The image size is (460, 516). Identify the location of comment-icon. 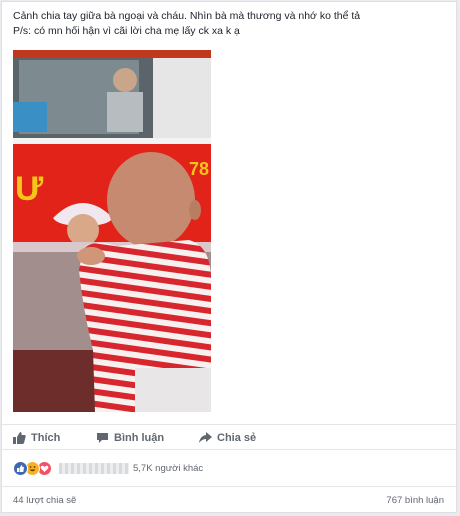
(102, 438).